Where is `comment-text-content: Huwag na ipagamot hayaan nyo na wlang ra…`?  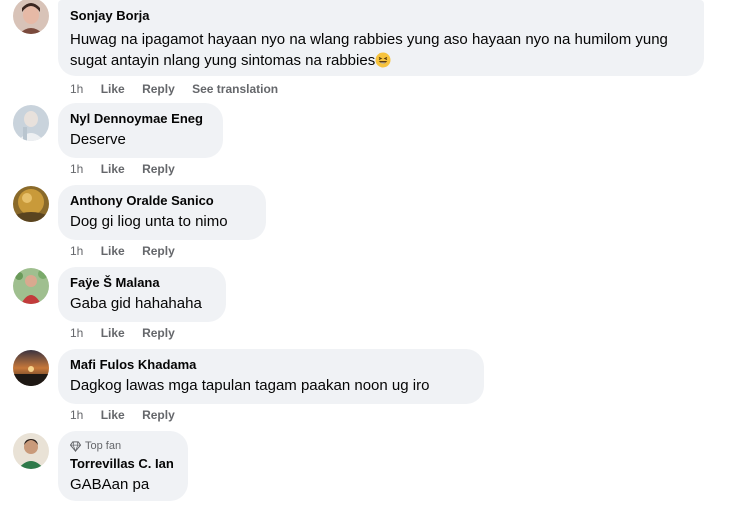
comment-text-content: Huwag na ipagamot hayaan nyo na wlang ra… is located at coordinates (369, 50).